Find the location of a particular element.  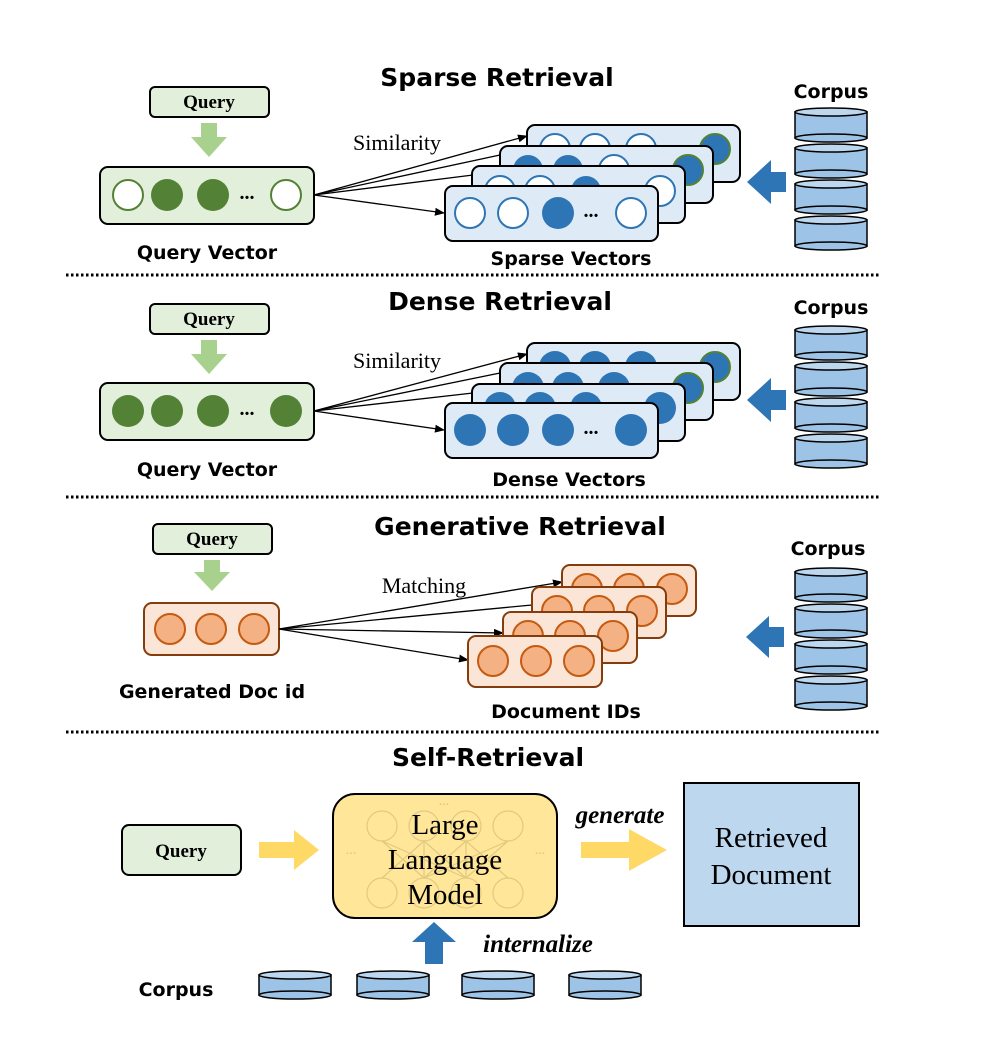

retrieved-document-line-1: Retrieved is located at coordinates (771, 838).